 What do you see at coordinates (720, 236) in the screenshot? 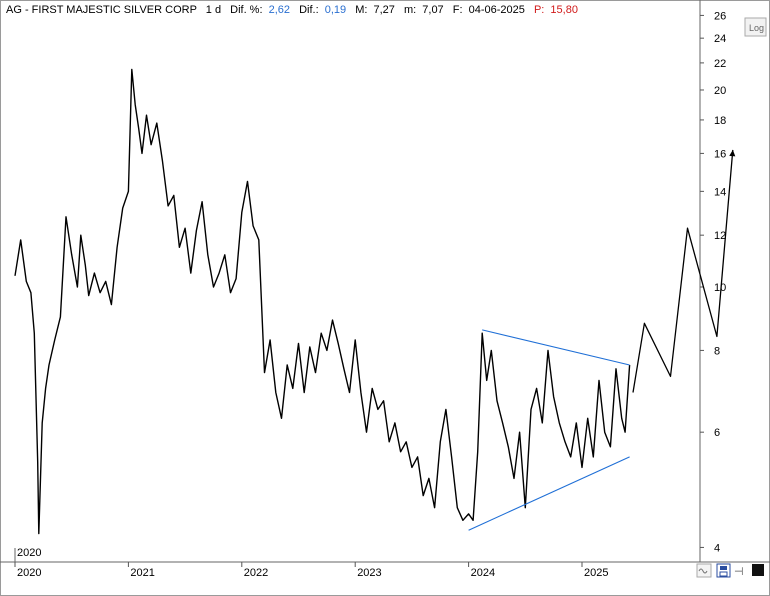
I see `y-tick-label: 12` at bounding box center [720, 236].